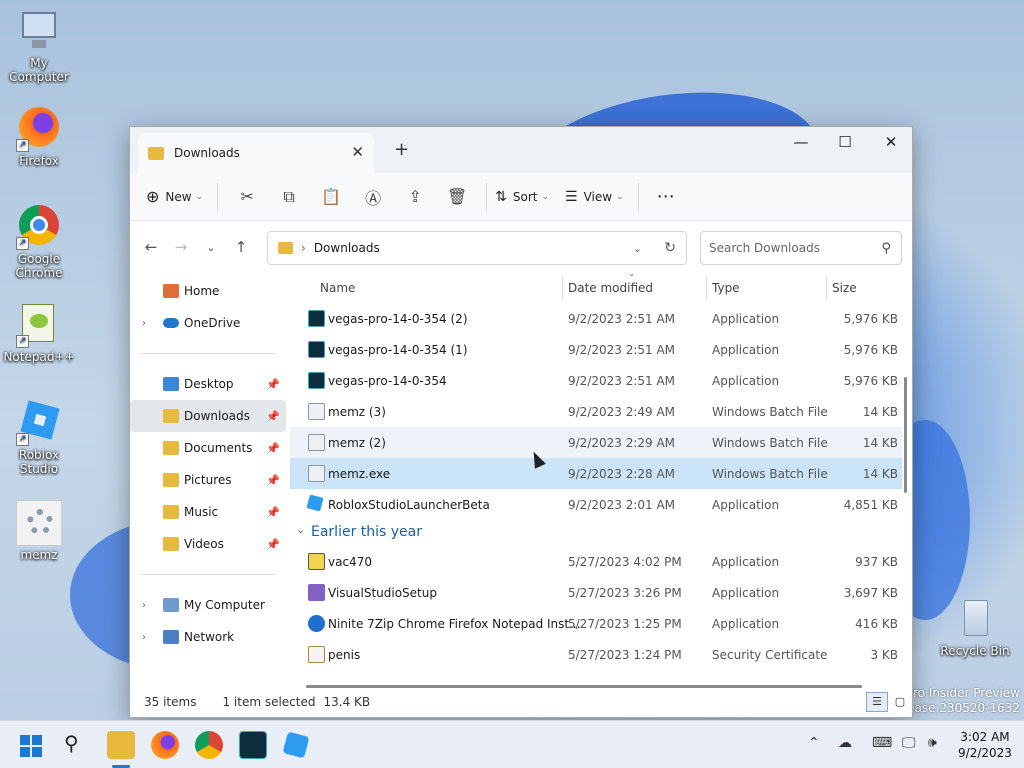 The height and width of the screenshot is (768, 1024). Describe the element at coordinates (181, 247) in the screenshot. I see `forward-arrow-icon: →` at that location.